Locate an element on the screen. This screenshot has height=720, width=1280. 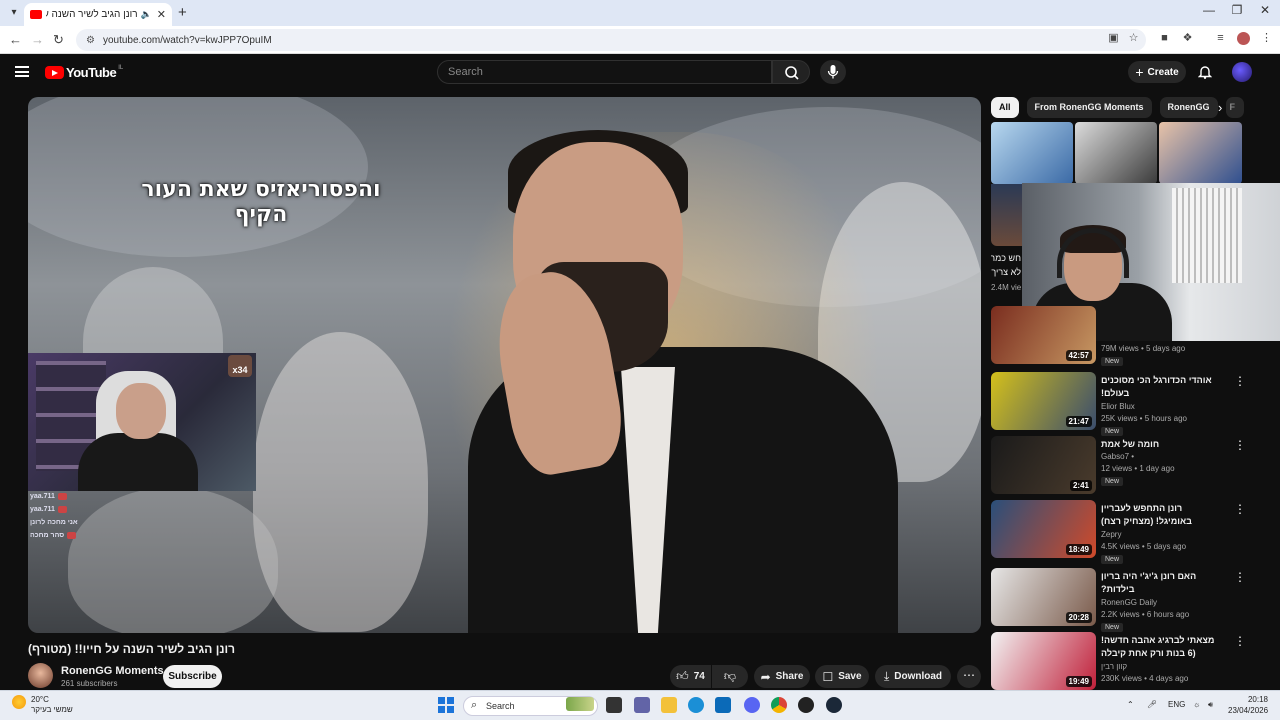
share-button: ➦ Share is located at coordinates (782, 676).